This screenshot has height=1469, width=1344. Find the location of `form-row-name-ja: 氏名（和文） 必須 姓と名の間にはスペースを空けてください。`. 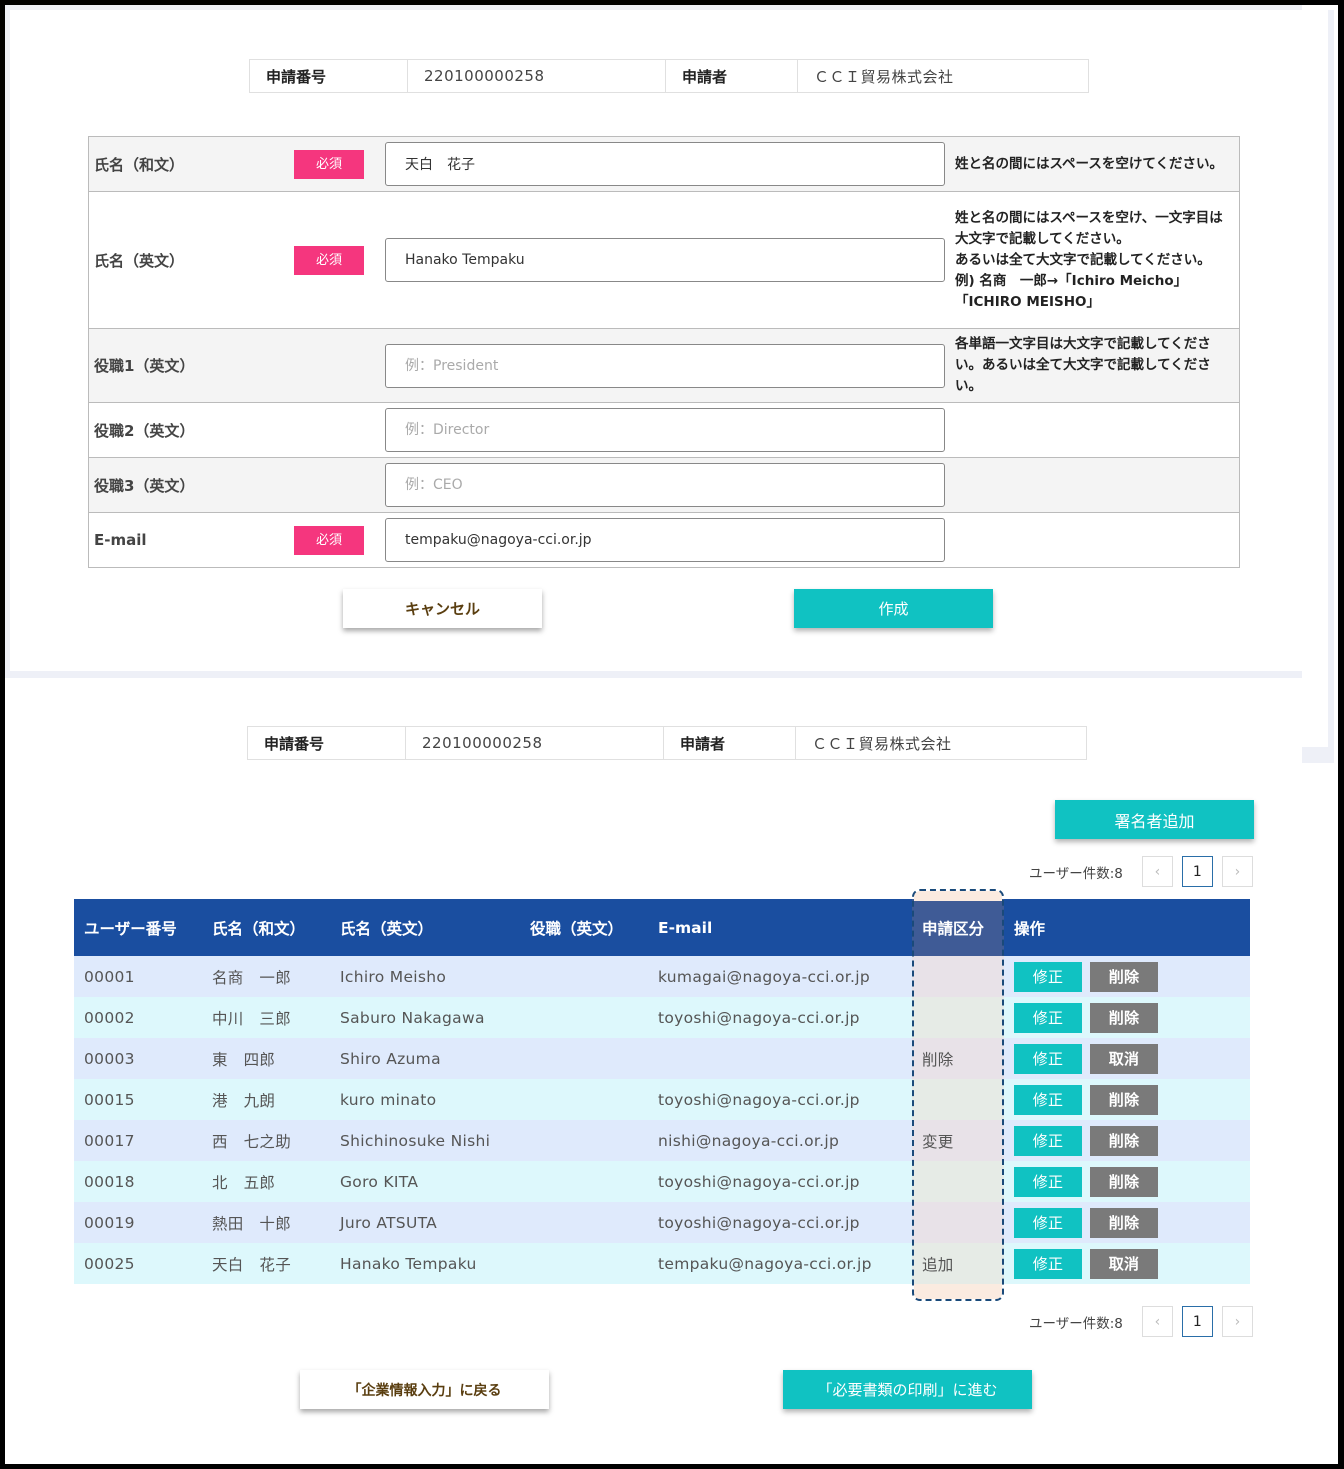

form-row-name-ja: 氏名（和文） 必須 姓と名の間にはスペースを空けてください。 is located at coordinates (664, 164).